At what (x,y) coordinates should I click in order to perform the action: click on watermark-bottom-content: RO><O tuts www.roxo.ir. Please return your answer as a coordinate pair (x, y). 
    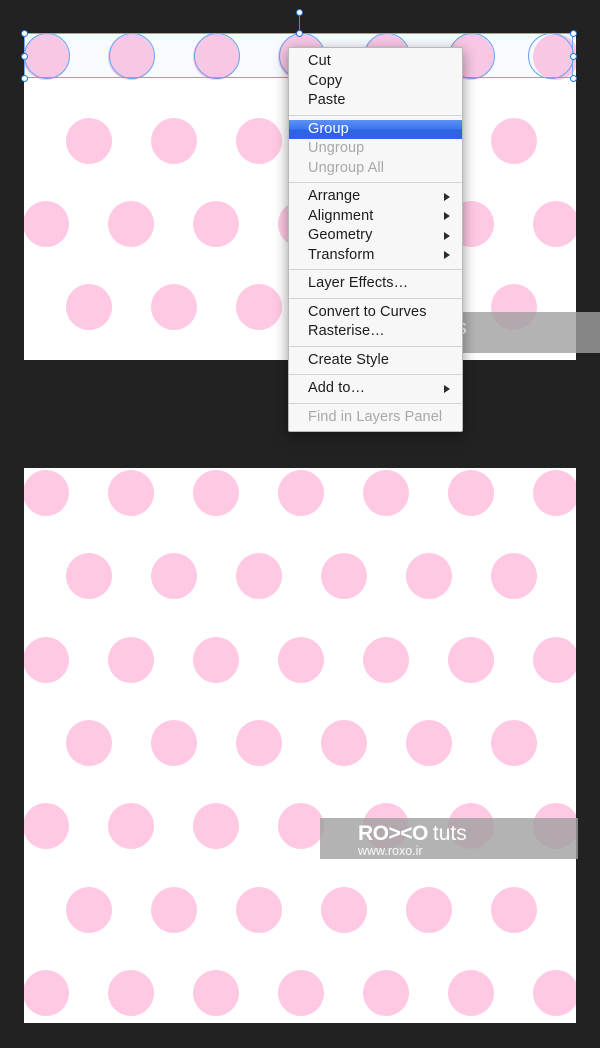
    Looking at the image, I should click on (412, 840).